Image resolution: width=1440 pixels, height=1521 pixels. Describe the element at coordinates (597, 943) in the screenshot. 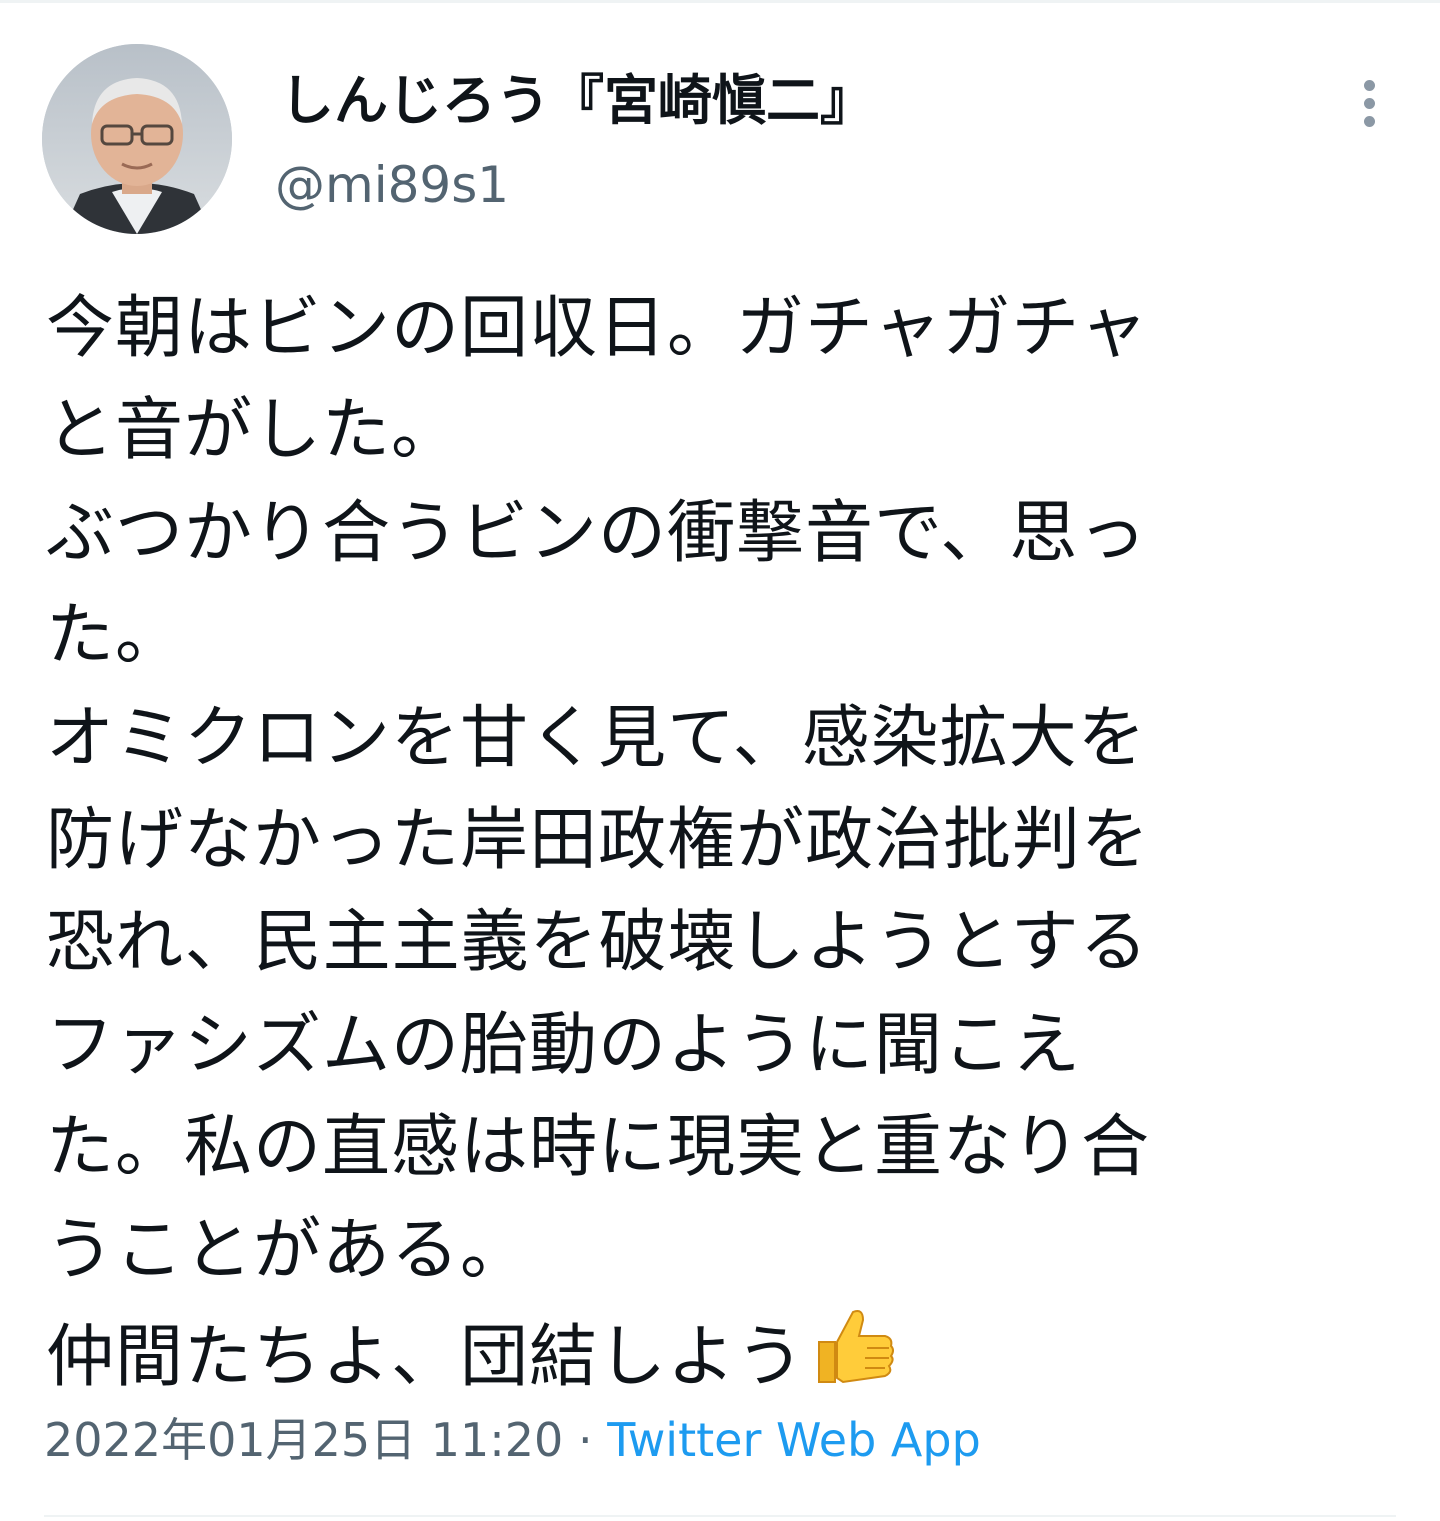

I see `tweet-text-line: 恐れ、民主主義を破壊しようとする` at that location.